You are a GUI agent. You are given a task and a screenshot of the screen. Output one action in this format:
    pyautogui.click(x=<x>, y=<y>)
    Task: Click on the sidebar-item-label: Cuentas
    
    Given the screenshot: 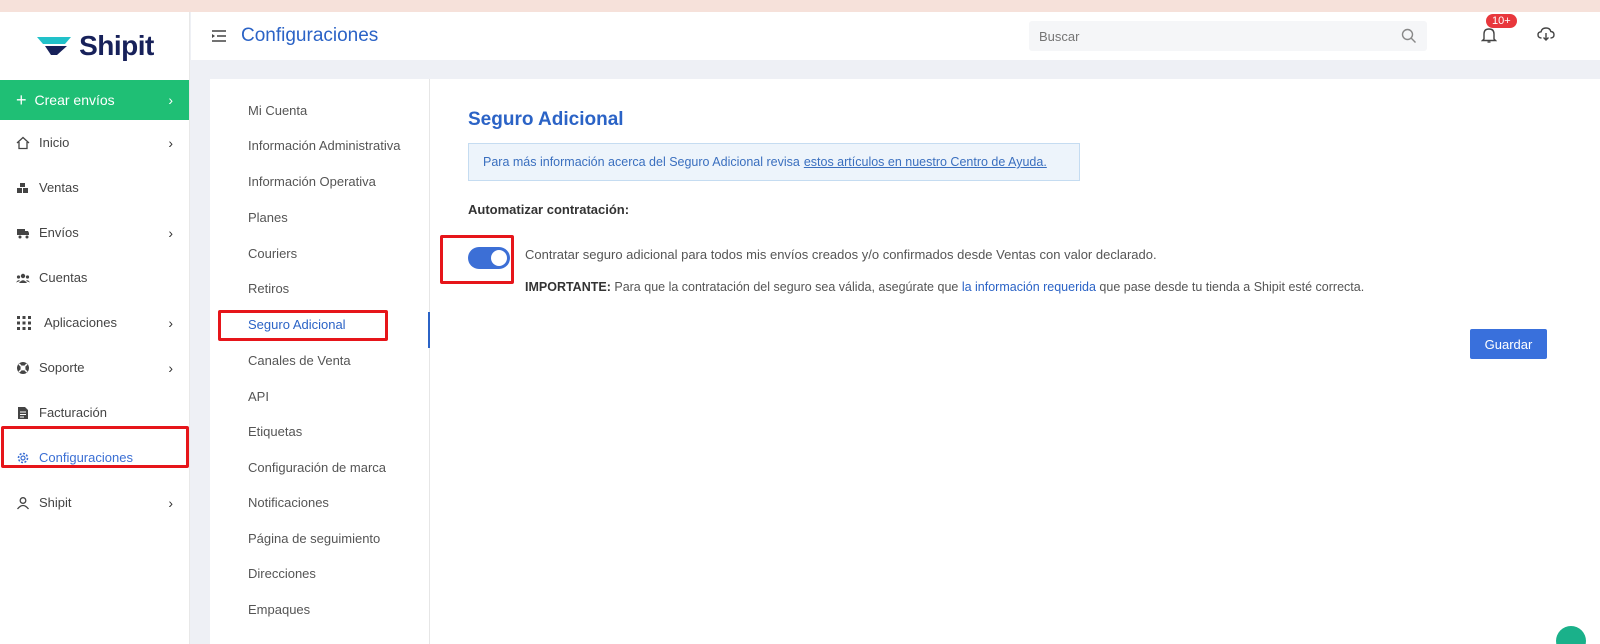 What is the action you would take?
    pyautogui.click(x=63, y=277)
    